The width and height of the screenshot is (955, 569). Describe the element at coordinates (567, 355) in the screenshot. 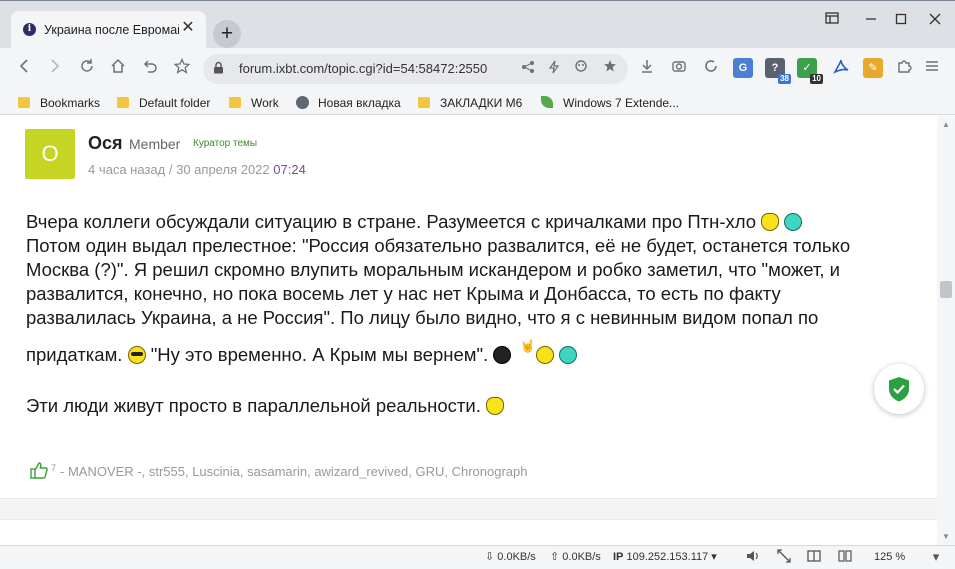

I see `teal-smiley-icon` at that location.